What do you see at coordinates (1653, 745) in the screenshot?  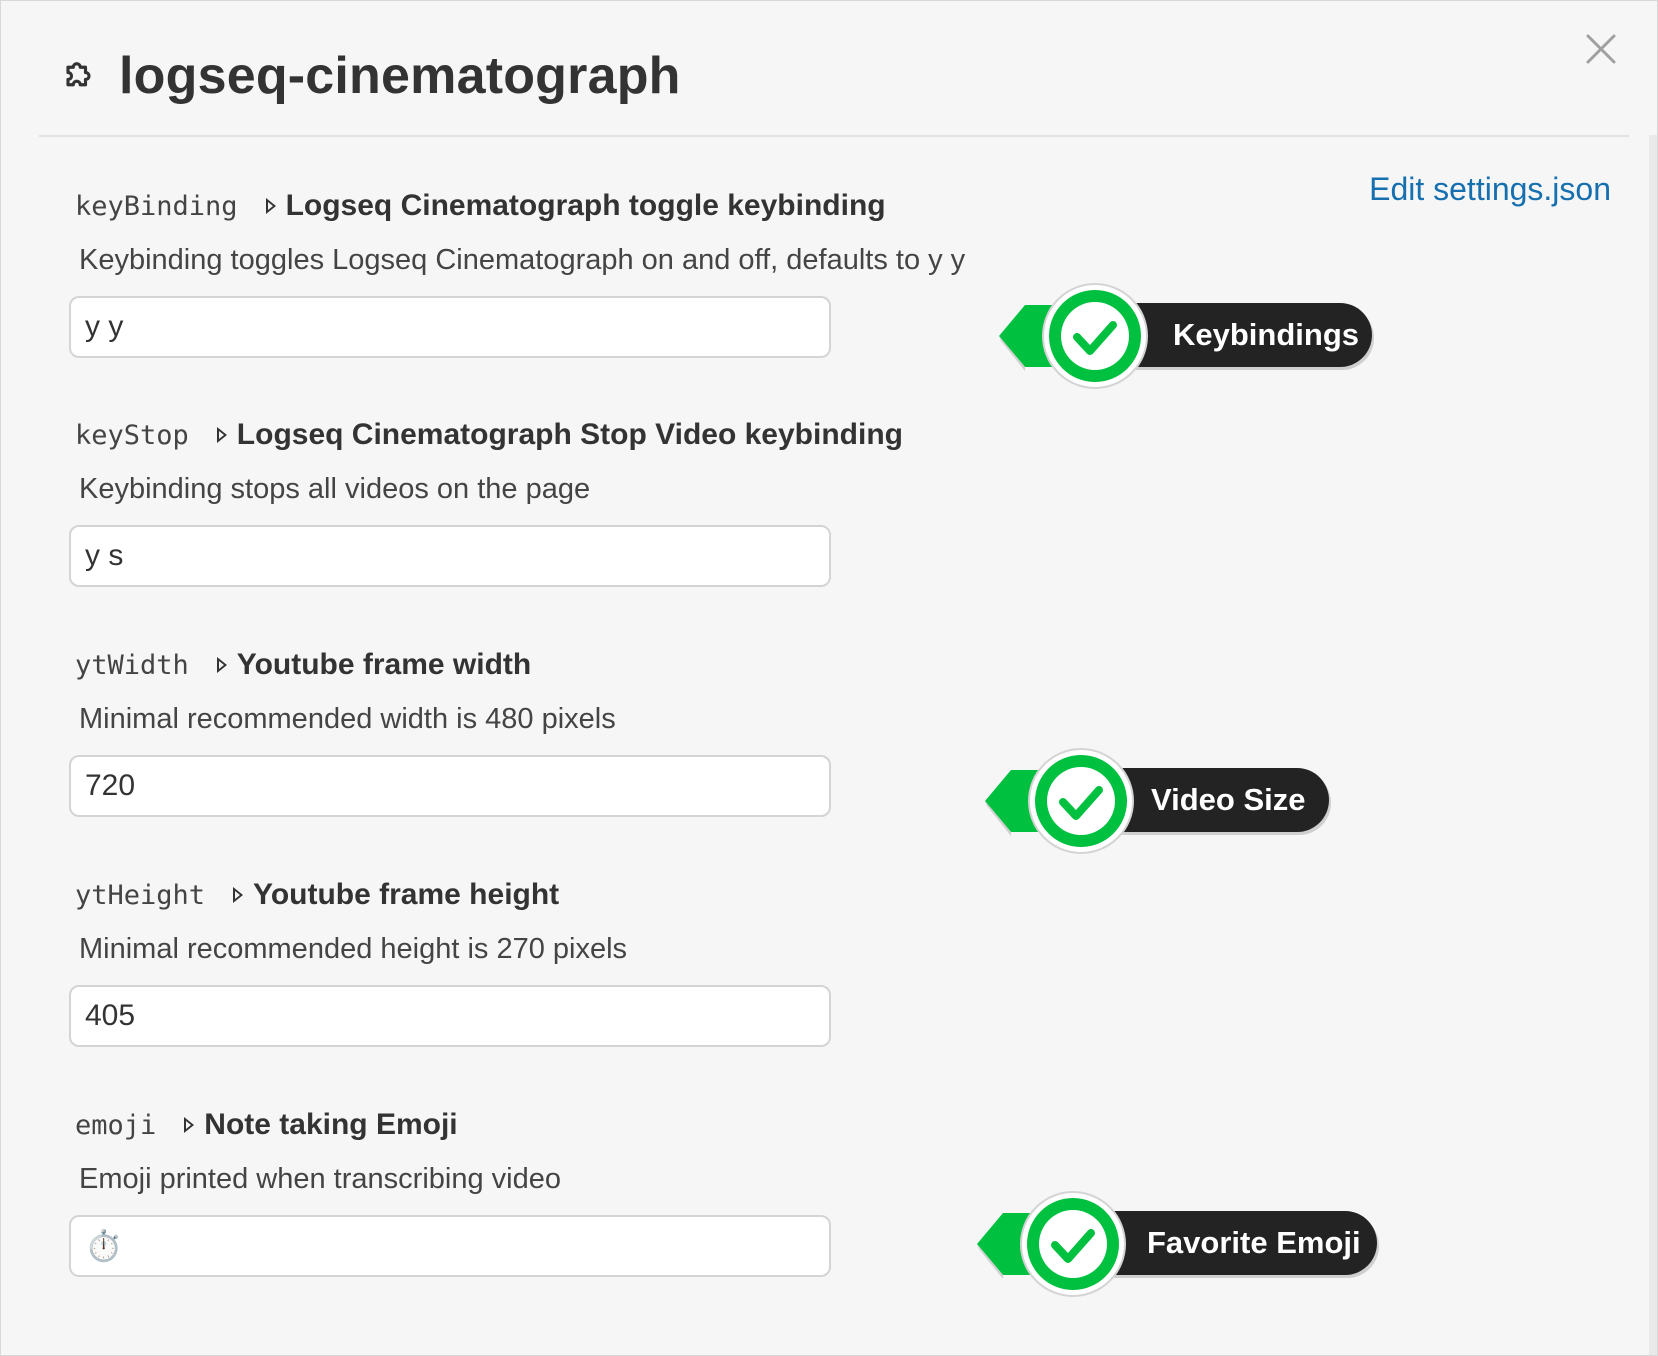 I see `scrollbar` at bounding box center [1653, 745].